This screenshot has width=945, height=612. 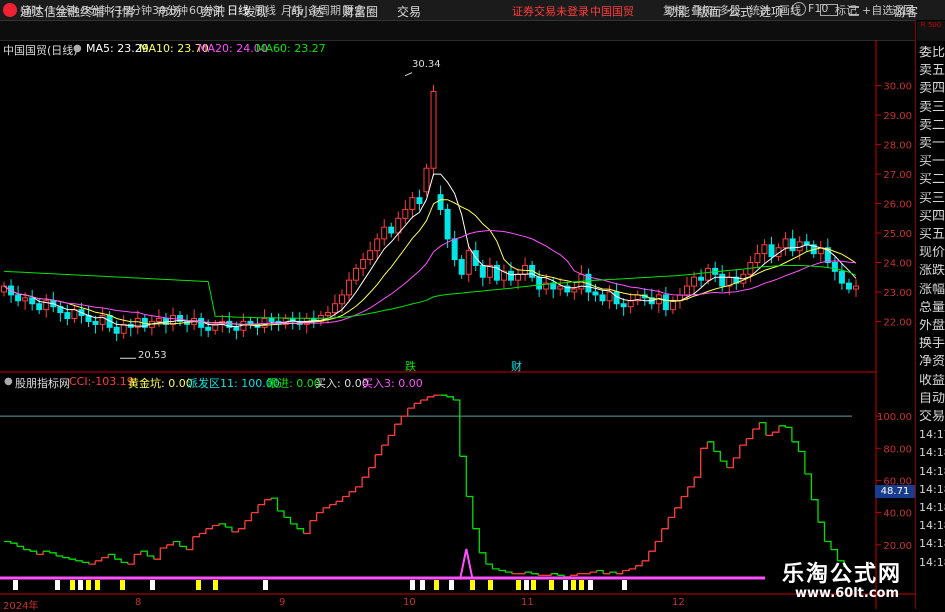 I want to click on period-60min: 60分钟, so click(x=207, y=10).